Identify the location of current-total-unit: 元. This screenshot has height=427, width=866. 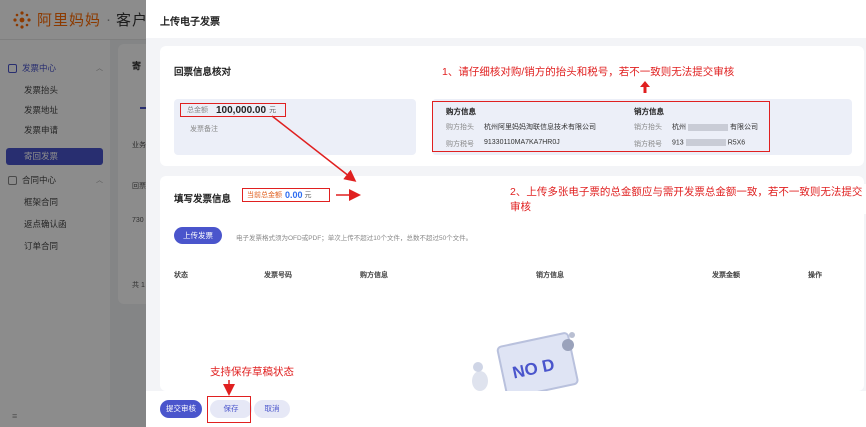
(308, 195).